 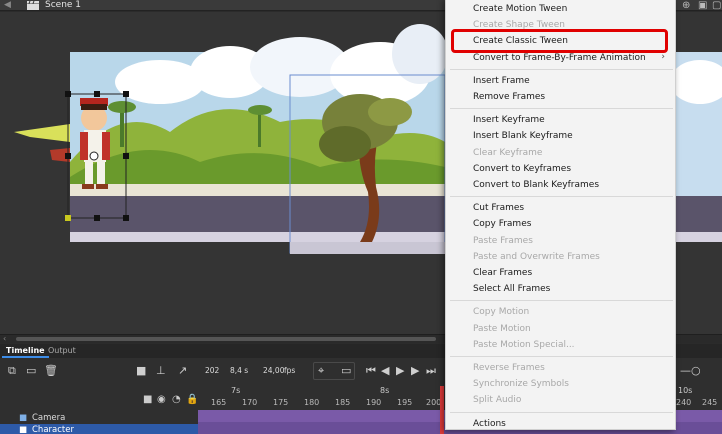 I want to click on frame-number: 190, so click(x=374, y=402).